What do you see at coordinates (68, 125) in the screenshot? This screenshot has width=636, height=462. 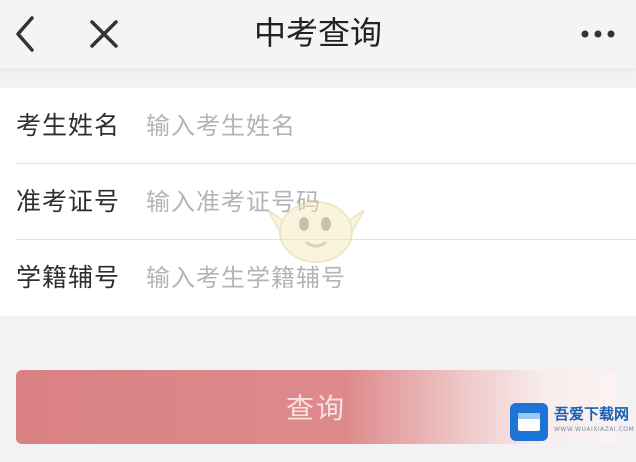 I see `student-name-label: 考生姓名` at bounding box center [68, 125].